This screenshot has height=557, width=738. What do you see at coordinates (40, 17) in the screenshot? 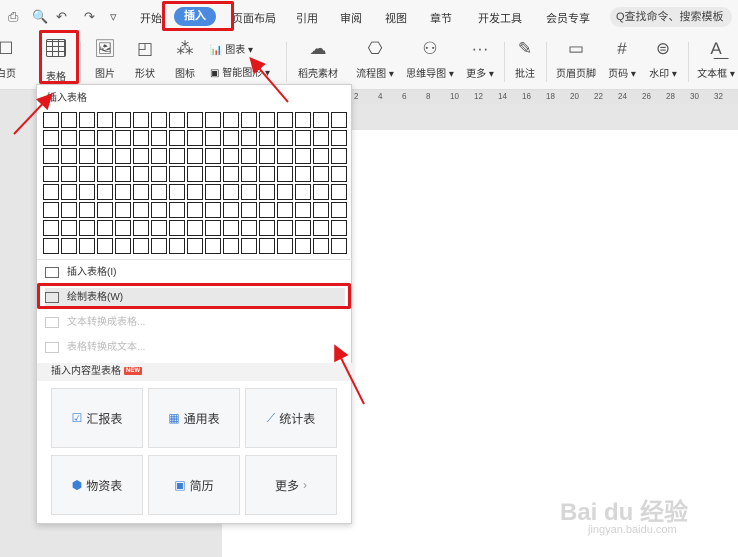
I see `print-preview-icon: 🔍` at bounding box center [40, 17].